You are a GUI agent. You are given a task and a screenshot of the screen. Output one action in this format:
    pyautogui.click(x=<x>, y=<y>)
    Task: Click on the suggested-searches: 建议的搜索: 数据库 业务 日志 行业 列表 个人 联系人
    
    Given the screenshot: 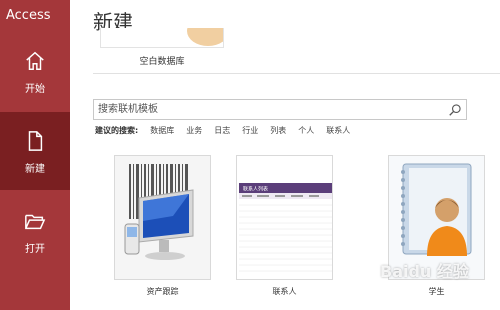 What is the action you would take?
    pyautogui.click(x=222, y=130)
    